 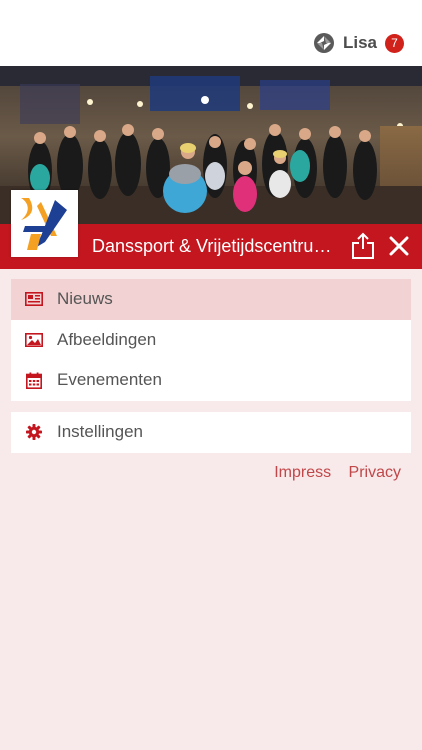 I want to click on menu-label-evenementen: Evenementen, so click(x=109, y=380).